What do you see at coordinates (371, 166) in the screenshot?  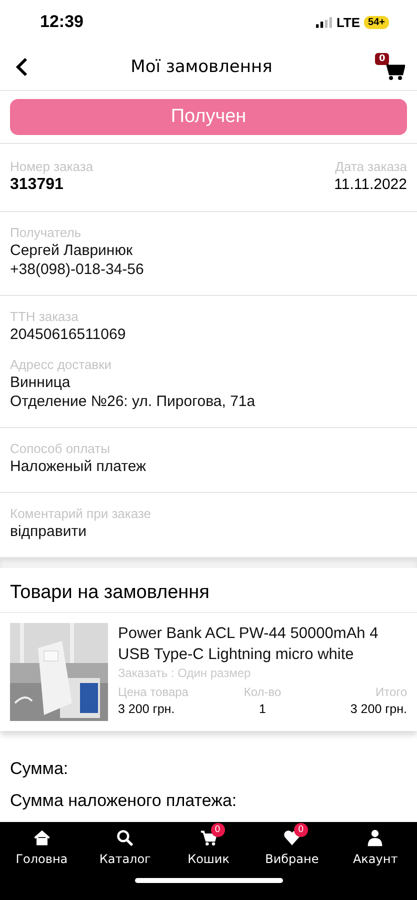 I see `field-label: Дата заказа` at bounding box center [371, 166].